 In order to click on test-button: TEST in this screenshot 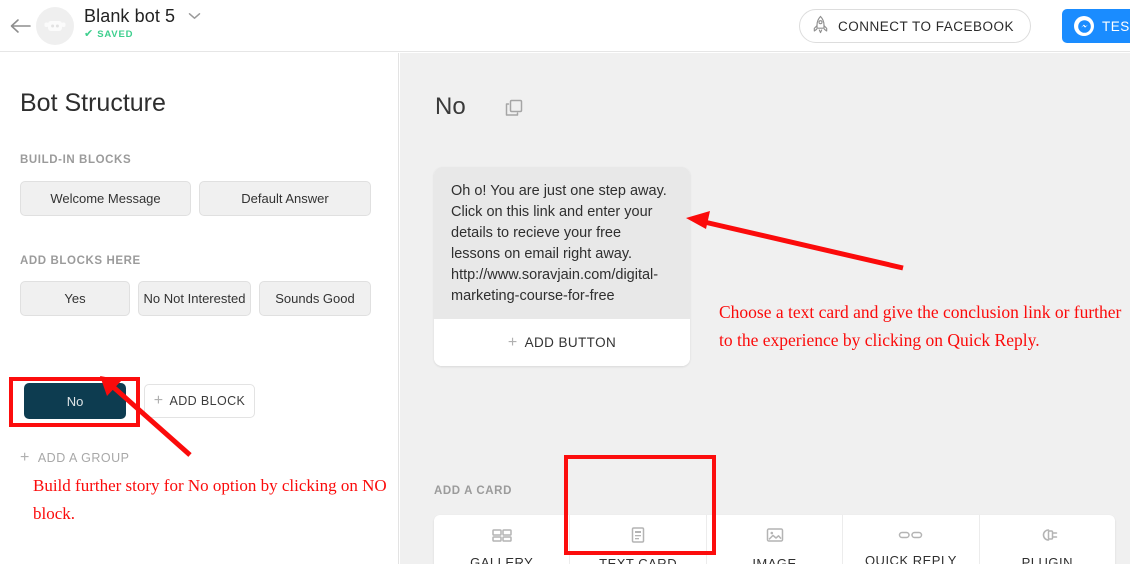, I will do `click(1096, 26)`.